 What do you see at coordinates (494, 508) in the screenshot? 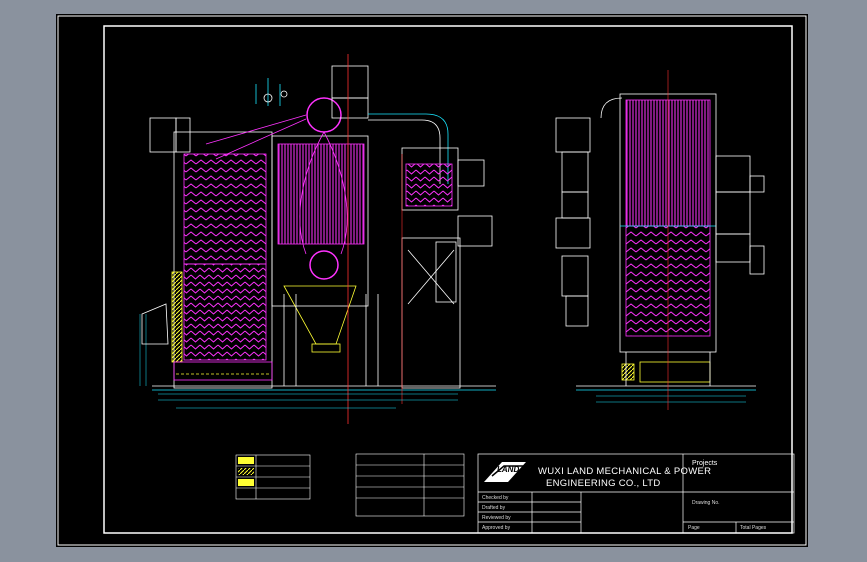
I see `drafted-by-label: Drafted by` at bounding box center [494, 508].